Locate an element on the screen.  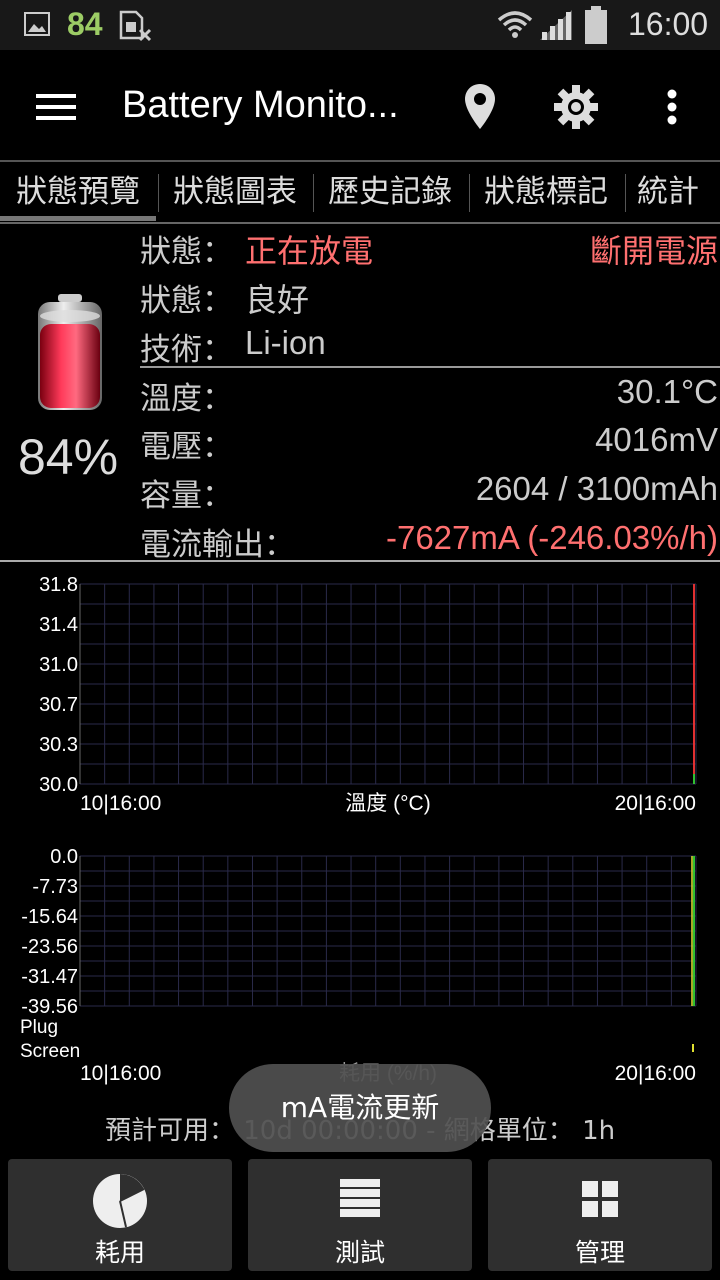
test-button: 測試 is located at coordinates (360, 1215).